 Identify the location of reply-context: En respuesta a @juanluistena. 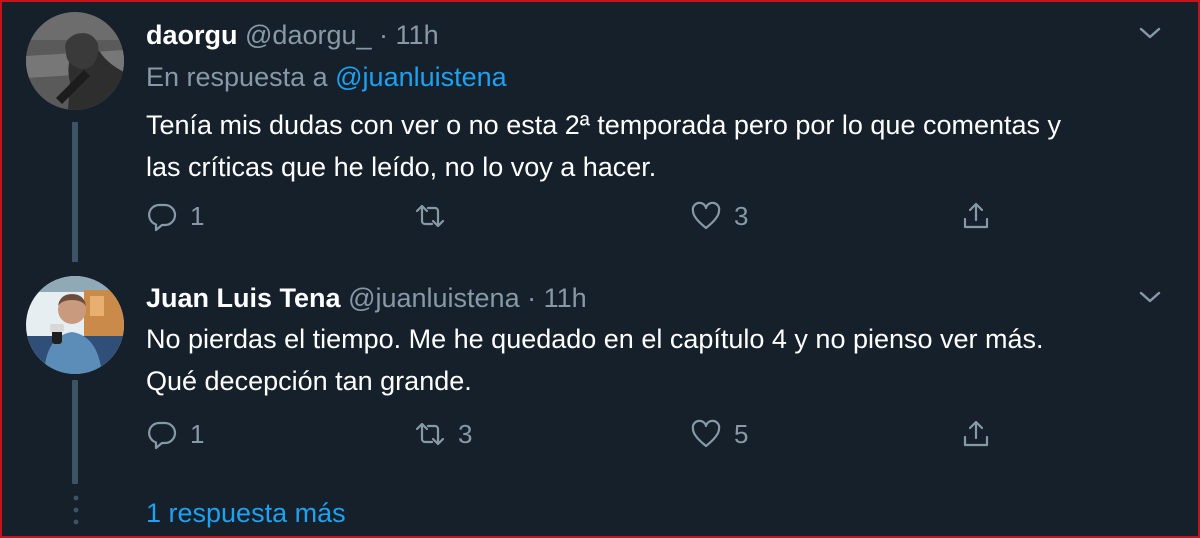
(326, 77).